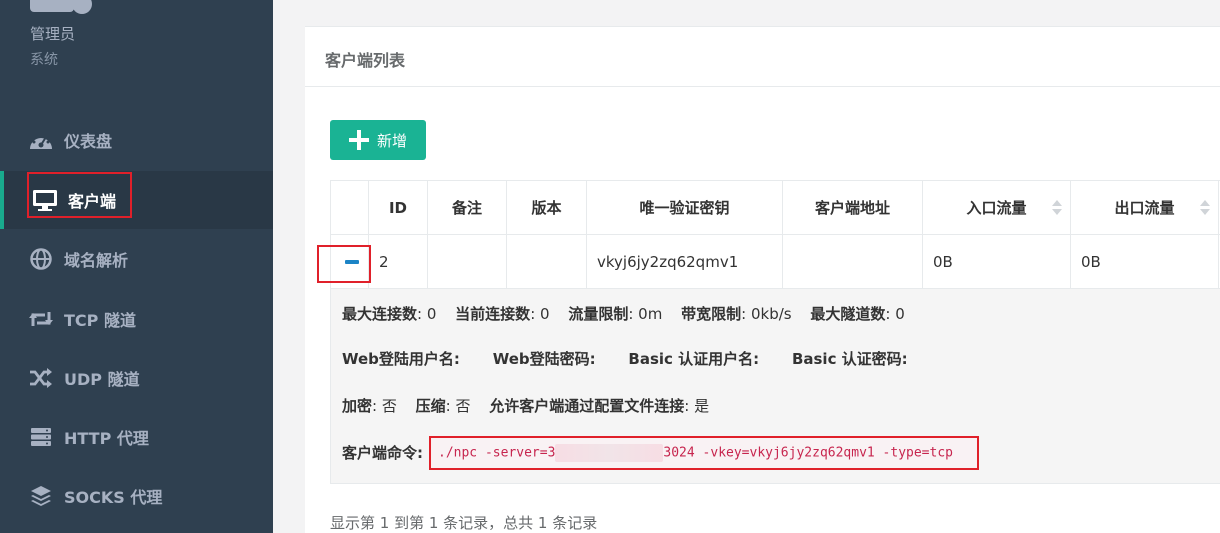 The width and height of the screenshot is (1220, 533). What do you see at coordinates (41, 437) in the screenshot?
I see `server-icon` at bounding box center [41, 437].